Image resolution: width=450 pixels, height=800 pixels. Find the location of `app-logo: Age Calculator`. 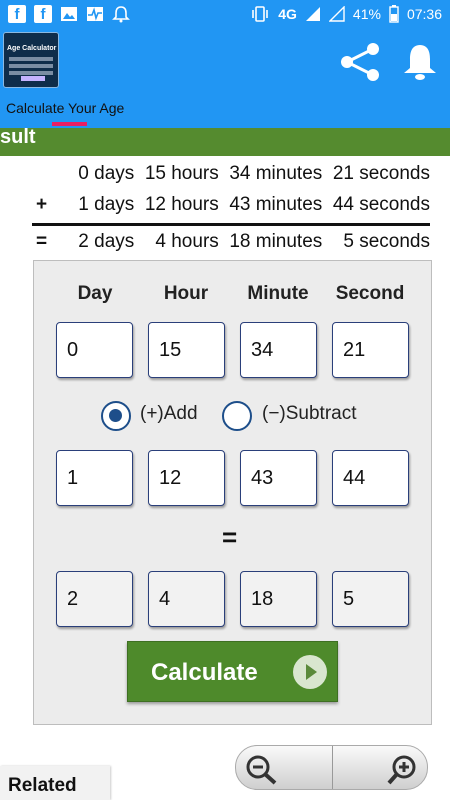

app-logo: Age Calculator is located at coordinates (31, 60).